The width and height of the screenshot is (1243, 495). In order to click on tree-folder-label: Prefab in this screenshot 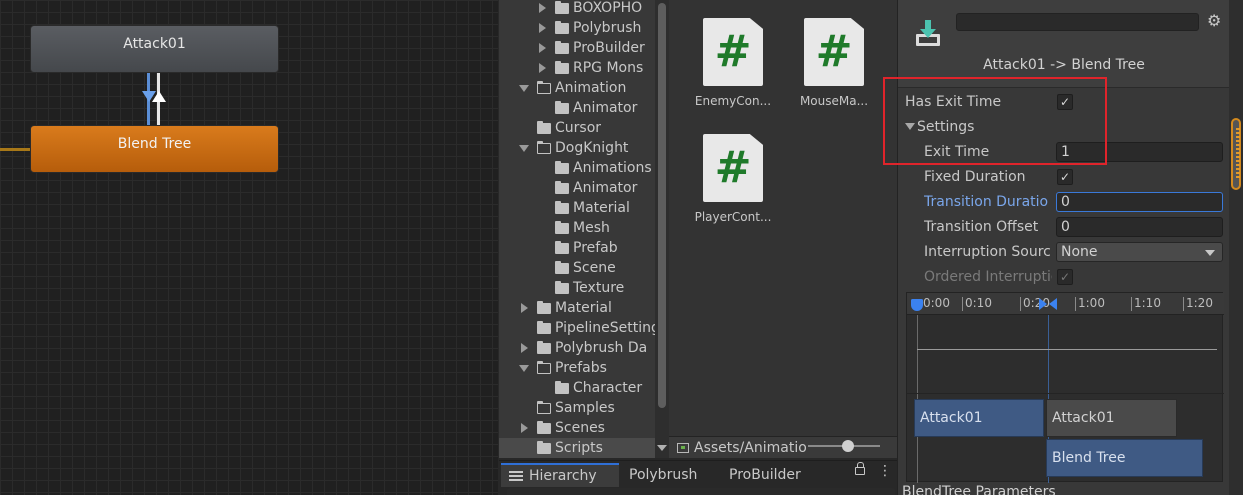, I will do `click(595, 248)`.